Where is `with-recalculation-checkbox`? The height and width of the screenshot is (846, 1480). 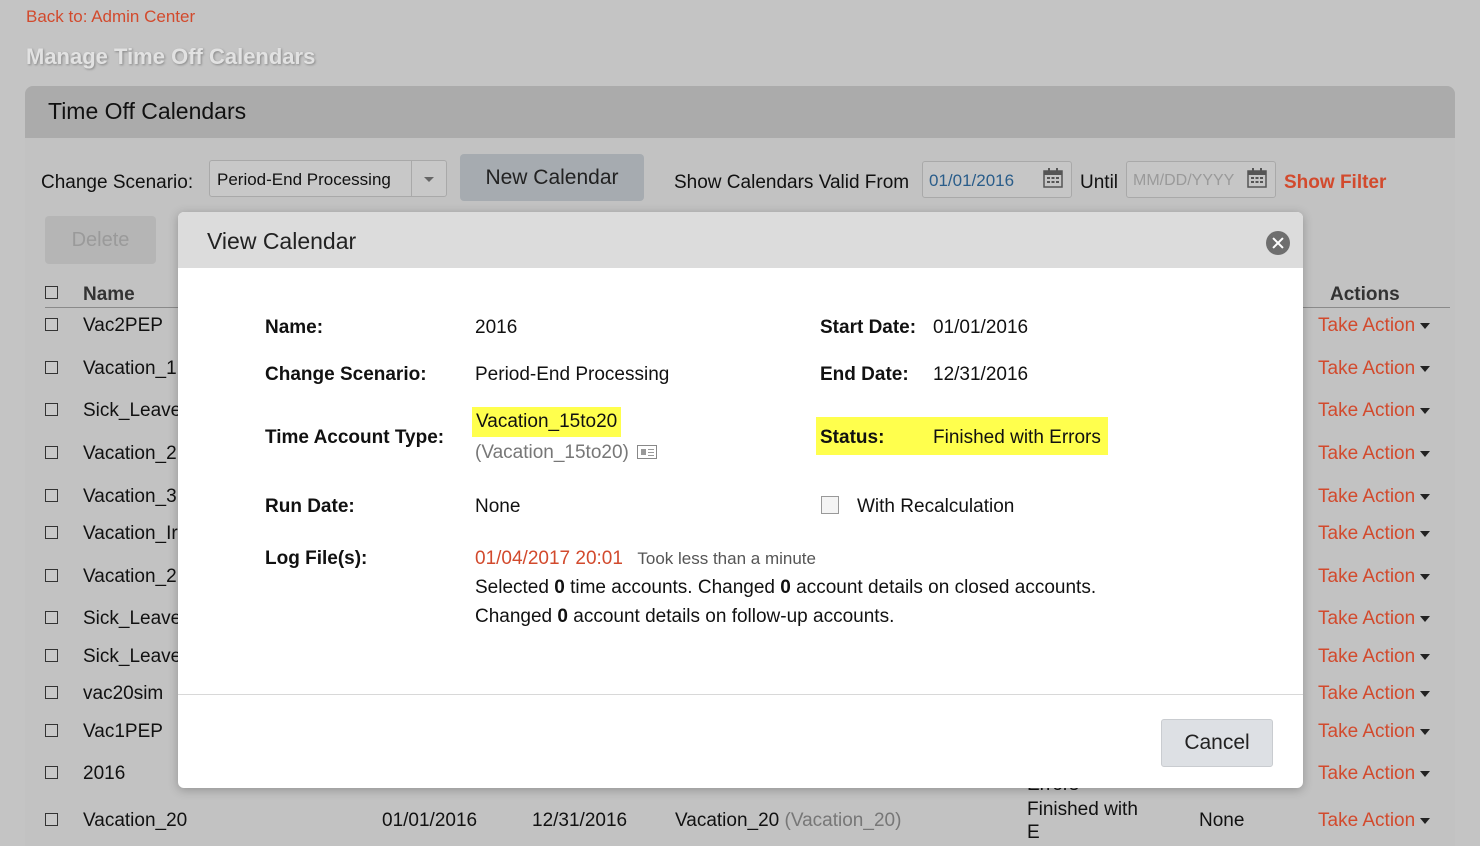 with-recalculation-checkbox is located at coordinates (830, 505).